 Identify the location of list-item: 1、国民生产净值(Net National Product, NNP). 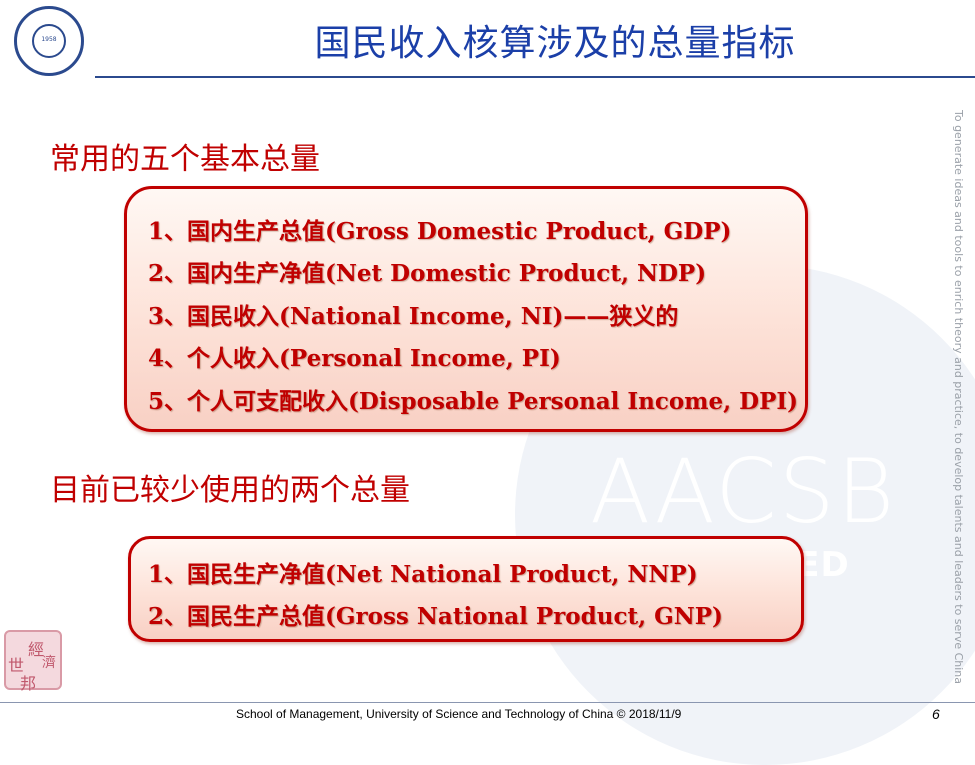
(423, 574).